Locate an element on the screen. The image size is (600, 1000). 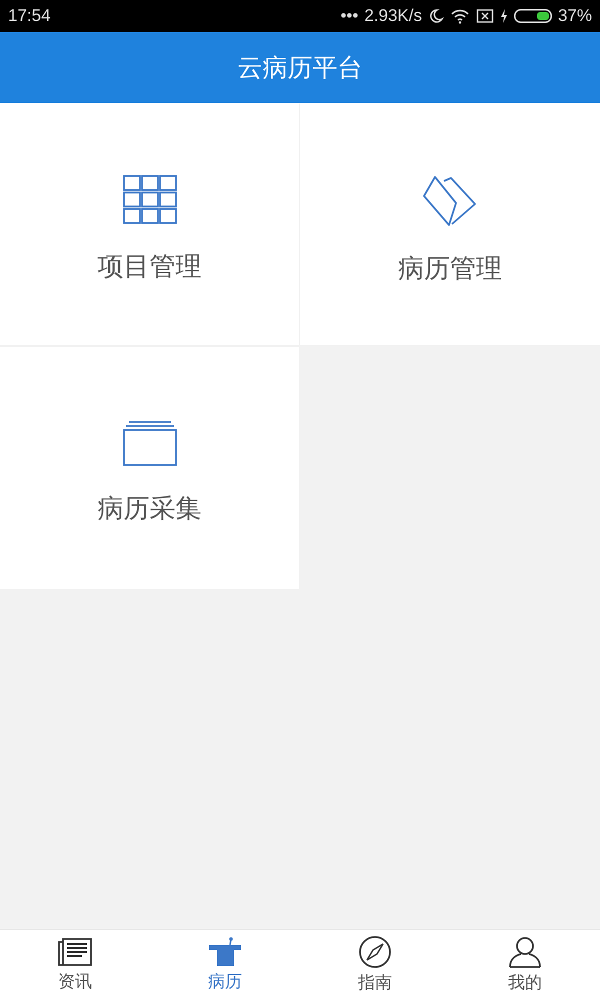
wifi-icon is located at coordinates (460, 16).